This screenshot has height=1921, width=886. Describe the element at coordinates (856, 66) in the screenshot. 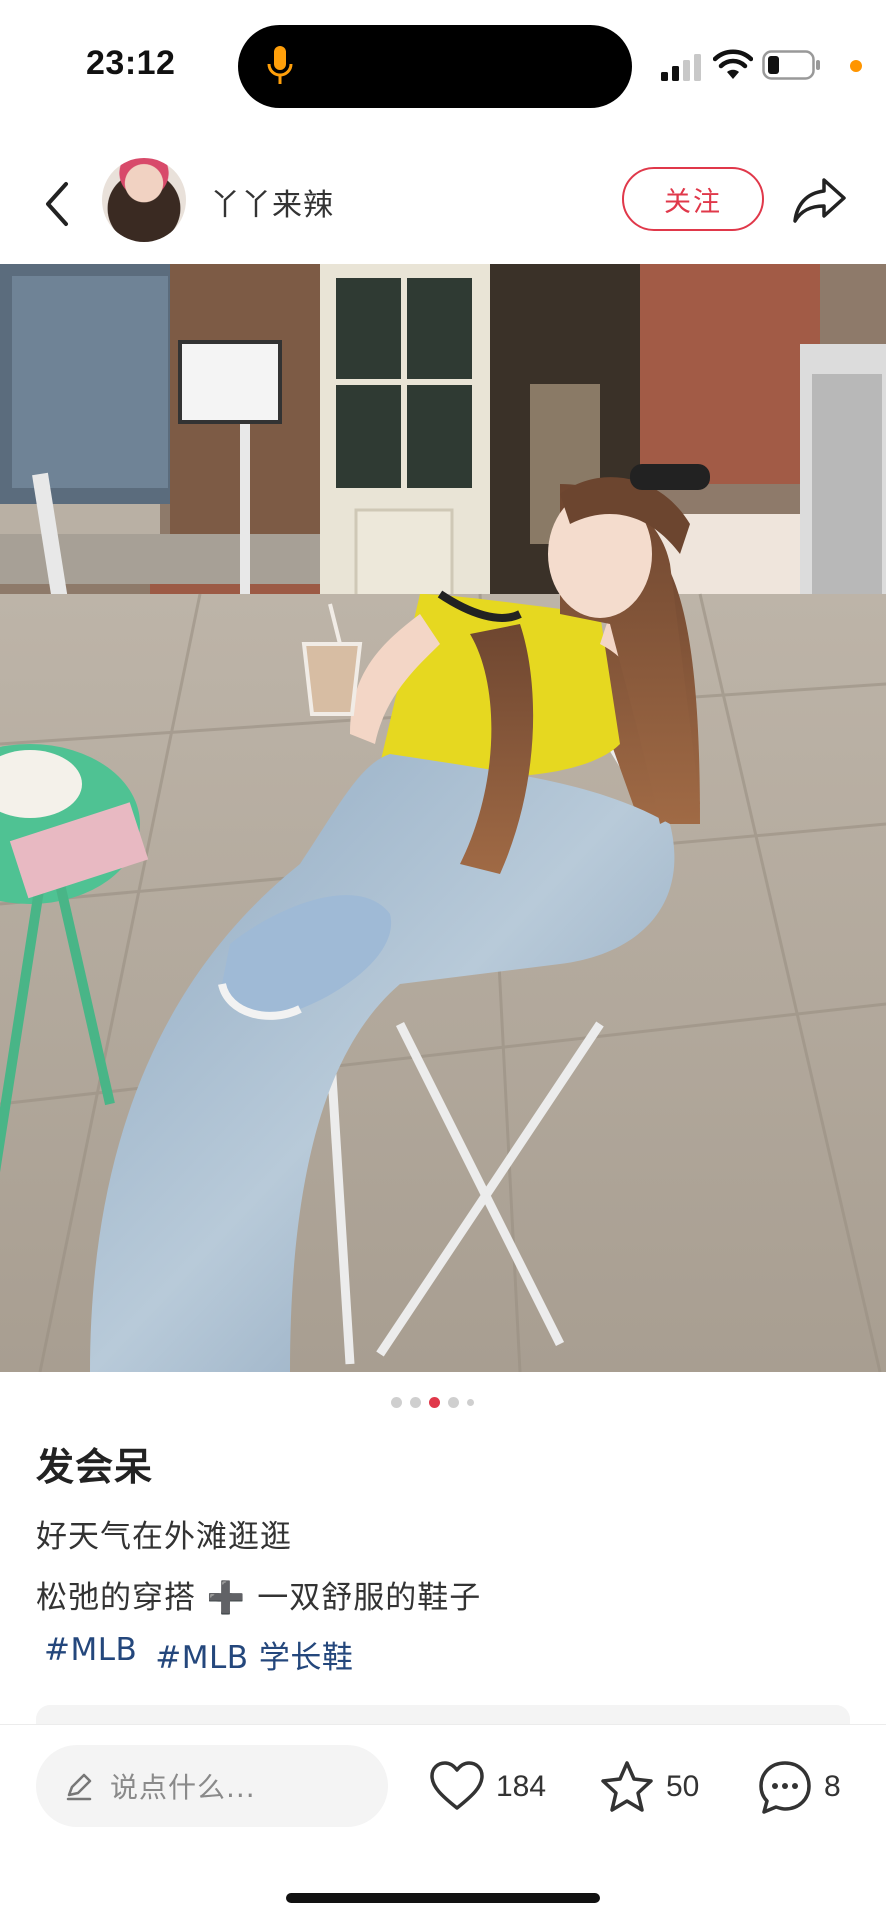

I see `privacy-indicator` at that location.